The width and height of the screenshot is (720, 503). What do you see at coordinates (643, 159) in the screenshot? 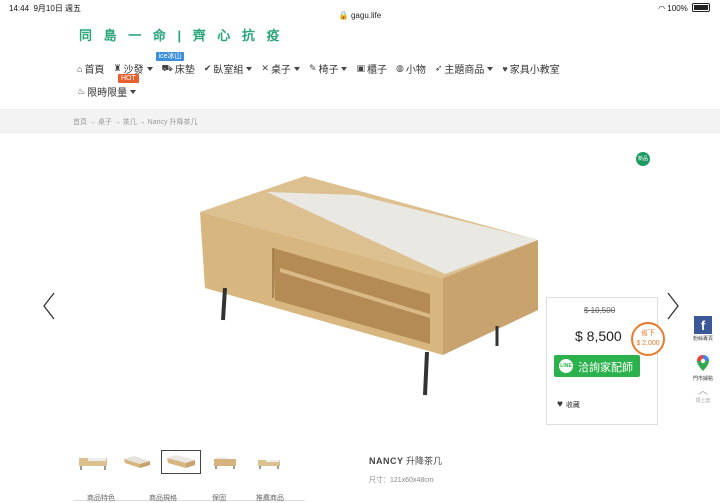
I see `new-badge: 新品` at bounding box center [643, 159].